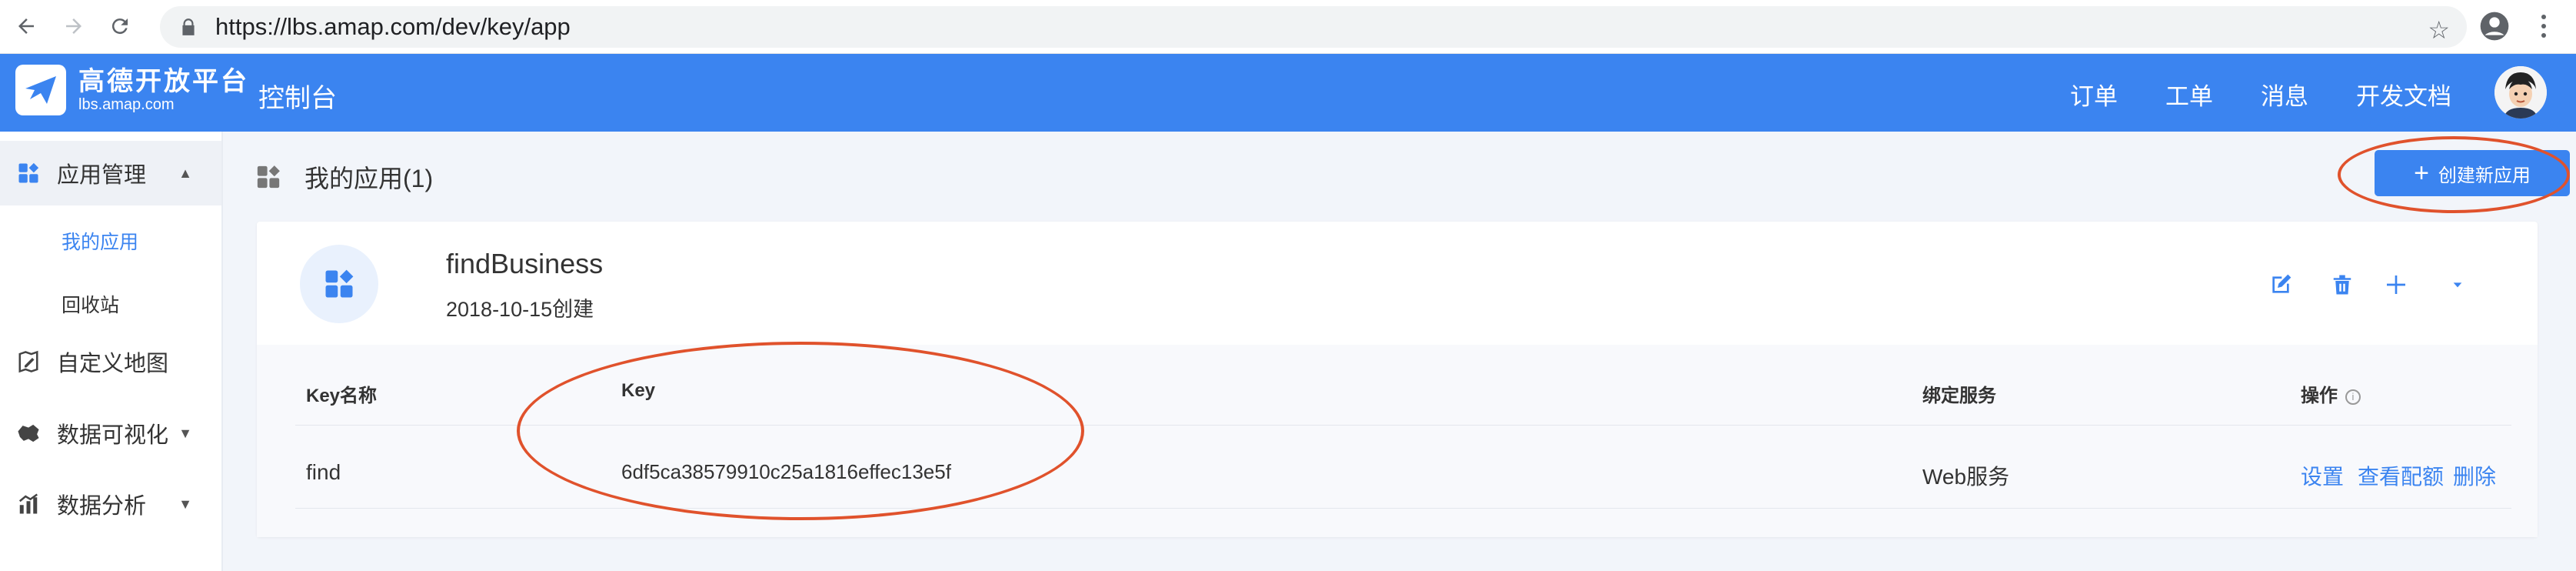  I want to click on app-icon, so click(339, 284).